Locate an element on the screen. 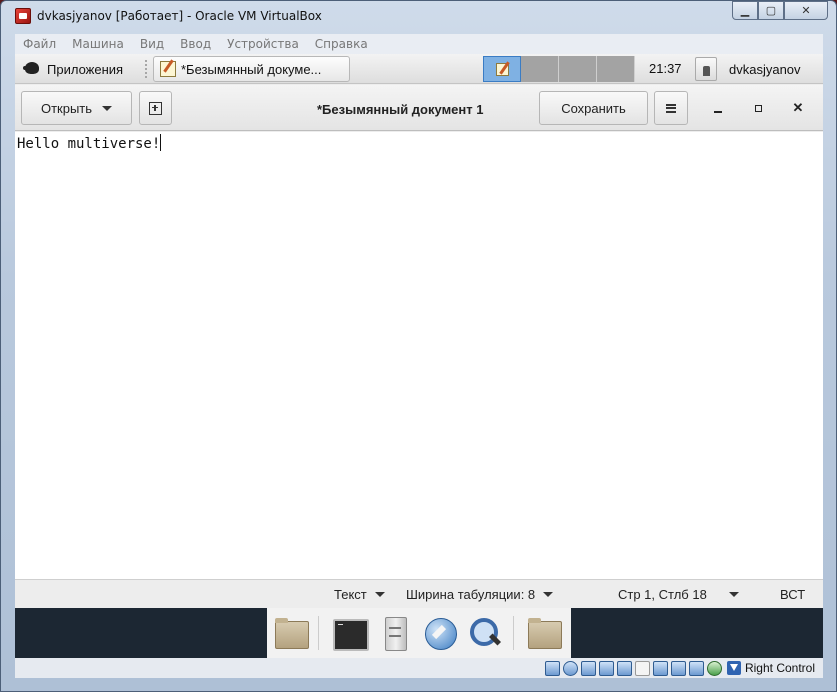 Image resolution: width=837 pixels, height=692 pixels. menu-file: Файл is located at coordinates (39, 44).